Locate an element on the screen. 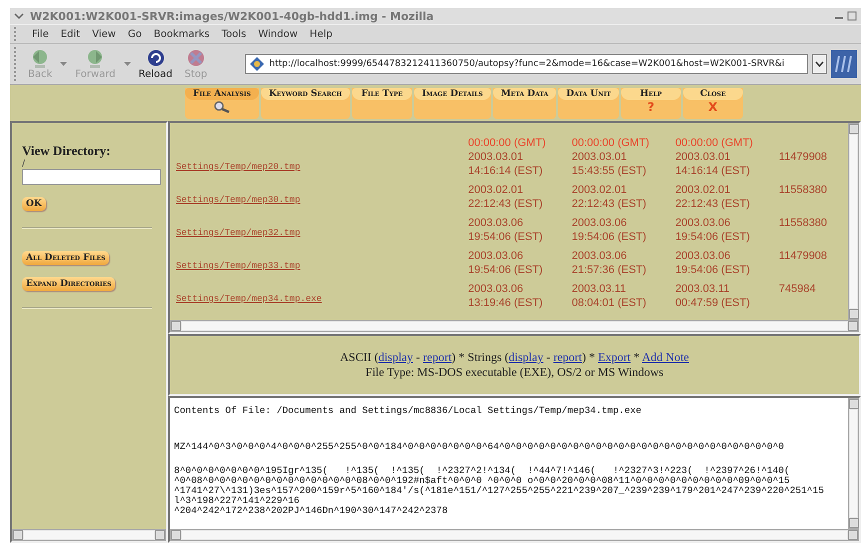  menu-item: Go is located at coordinates (135, 34).